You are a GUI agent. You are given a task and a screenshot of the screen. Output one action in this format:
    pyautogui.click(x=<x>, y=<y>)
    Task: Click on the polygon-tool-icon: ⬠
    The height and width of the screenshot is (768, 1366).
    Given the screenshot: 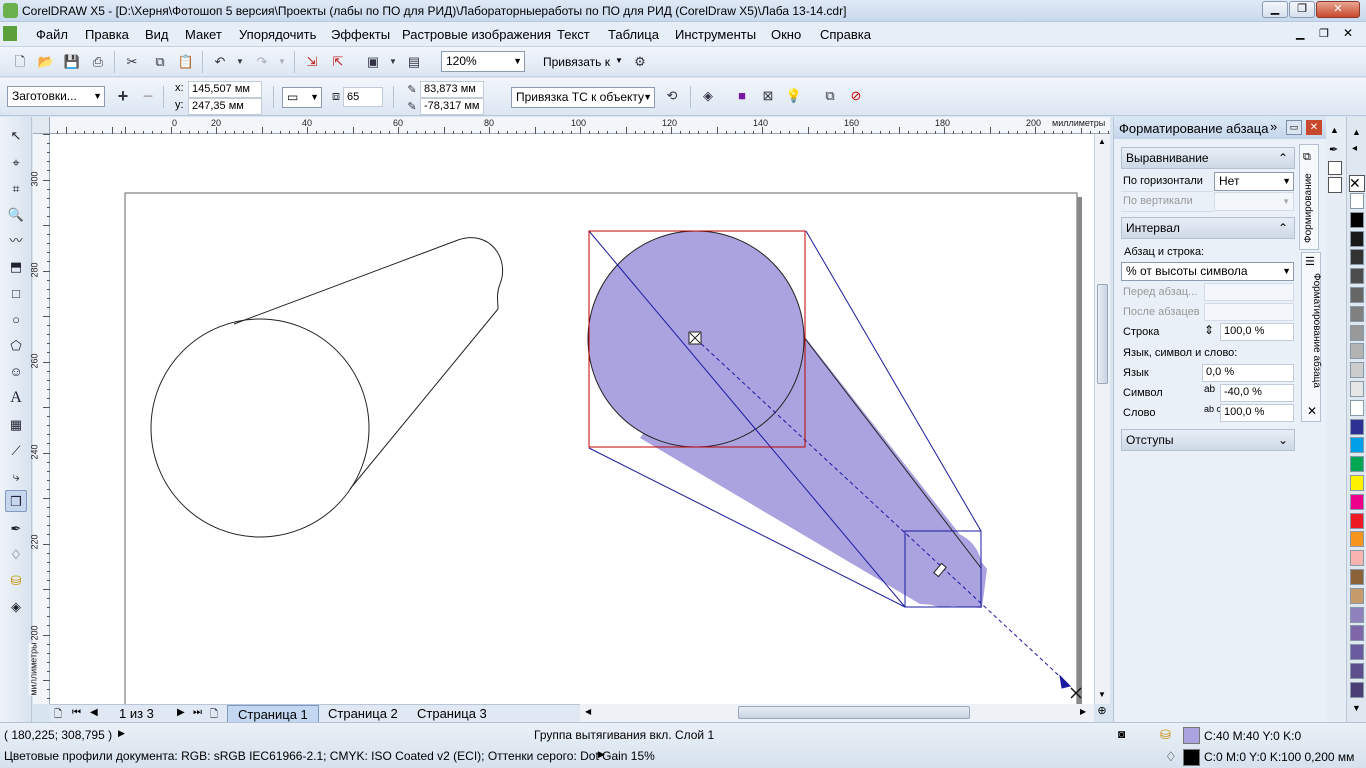 What is the action you would take?
    pyautogui.click(x=16, y=346)
    